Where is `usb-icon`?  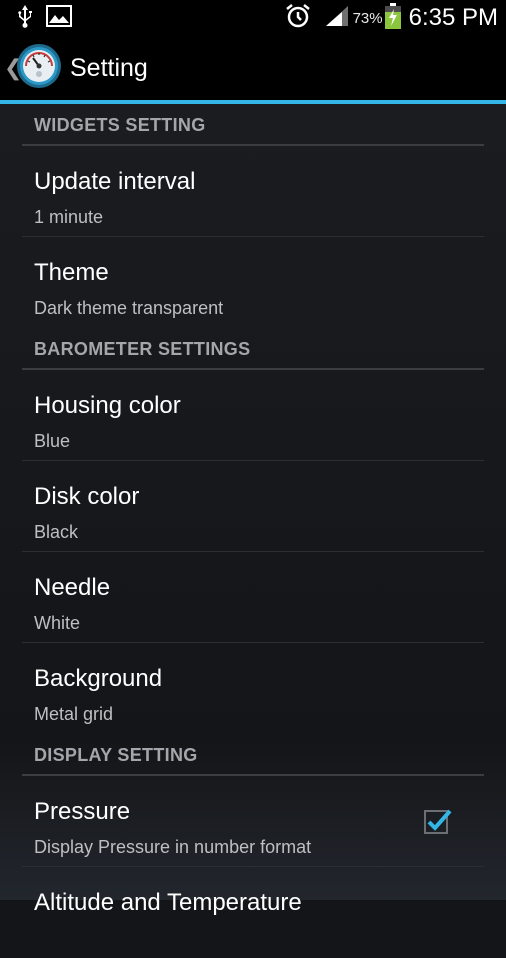 usb-icon is located at coordinates (25, 18).